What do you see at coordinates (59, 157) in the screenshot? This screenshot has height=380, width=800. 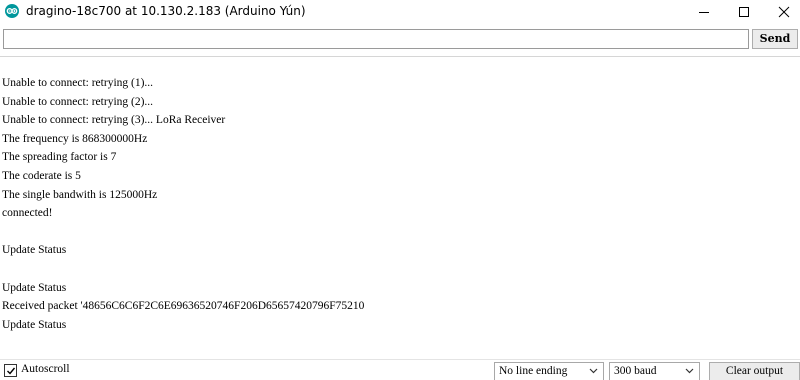 I see `console-line: The spreading factor is 7` at bounding box center [59, 157].